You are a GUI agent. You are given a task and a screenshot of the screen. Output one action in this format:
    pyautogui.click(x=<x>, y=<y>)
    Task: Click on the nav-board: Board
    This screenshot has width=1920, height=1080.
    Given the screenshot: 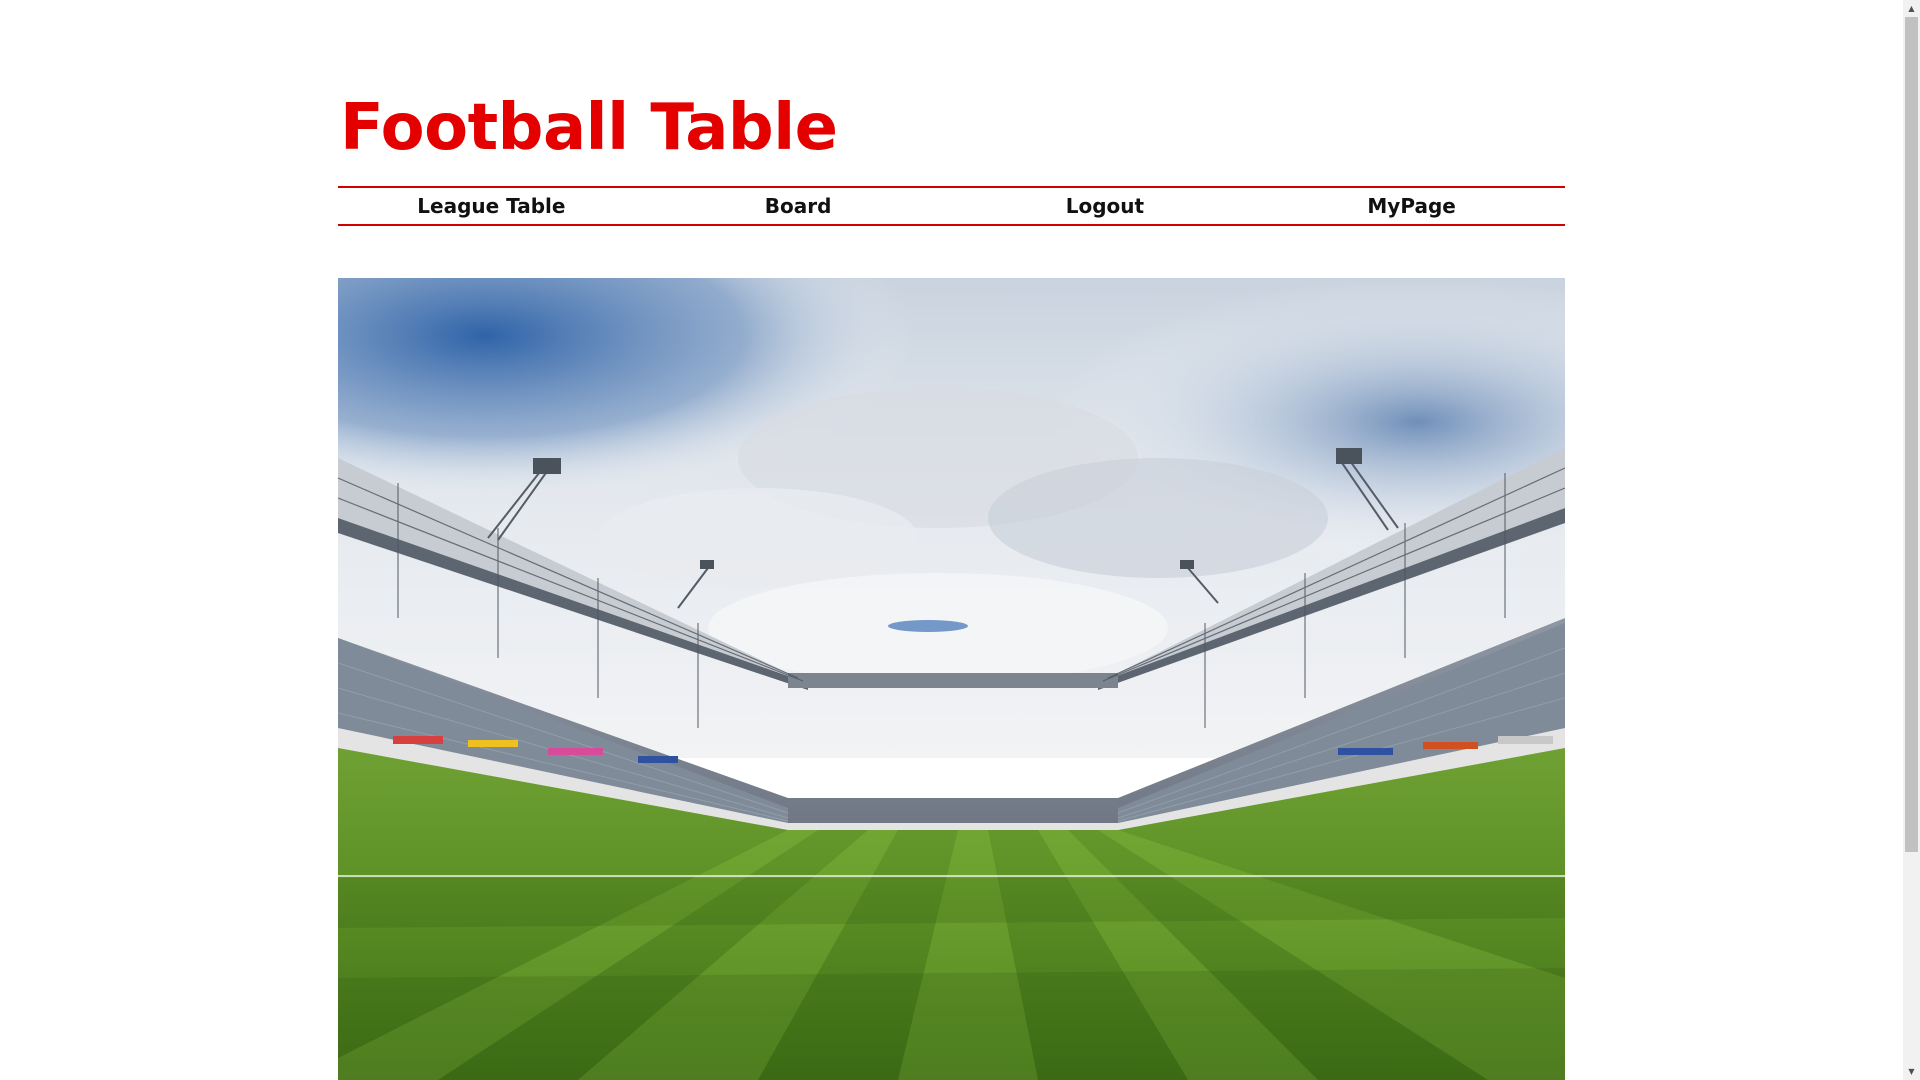 What is the action you would take?
    pyautogui.click(x=798, y=206)
    